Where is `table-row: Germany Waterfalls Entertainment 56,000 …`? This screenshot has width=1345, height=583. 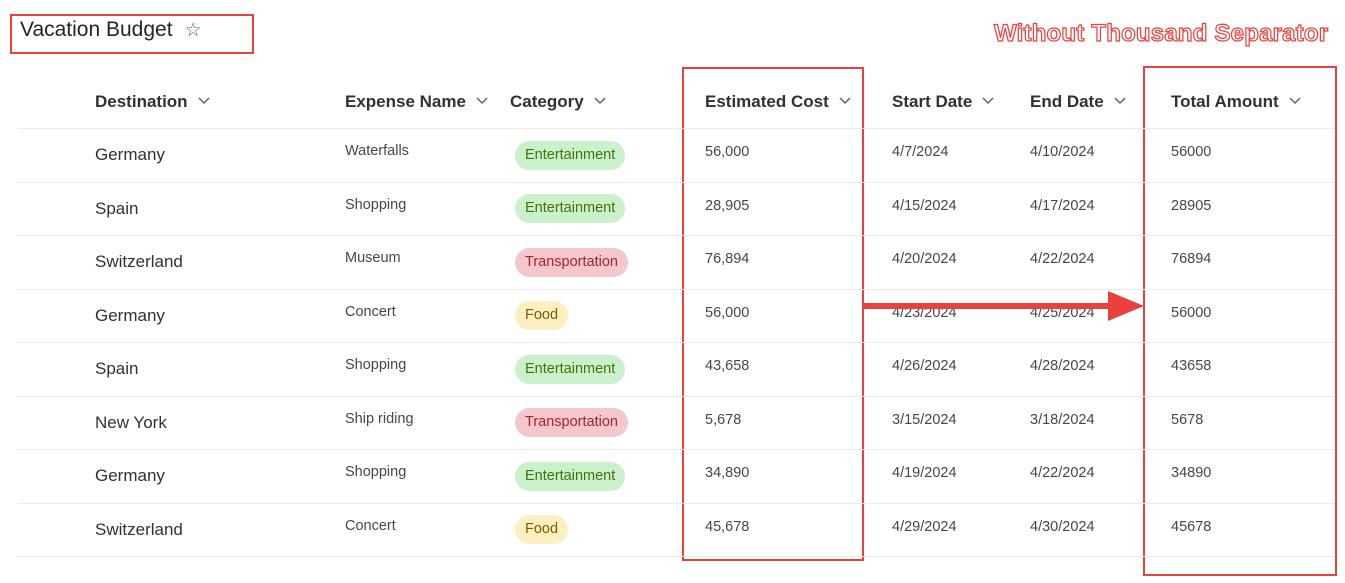 table-row: Germany Waterfalls Entertainment 56,000 … is located at coordinates (676, 156).